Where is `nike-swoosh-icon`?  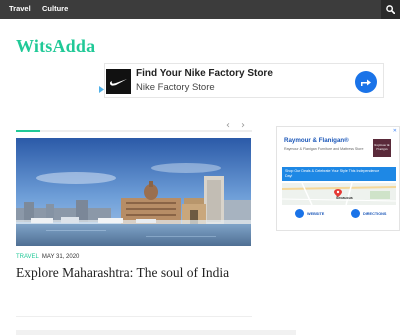 nike-swoosh-icon is located at coordinates (118, 82).